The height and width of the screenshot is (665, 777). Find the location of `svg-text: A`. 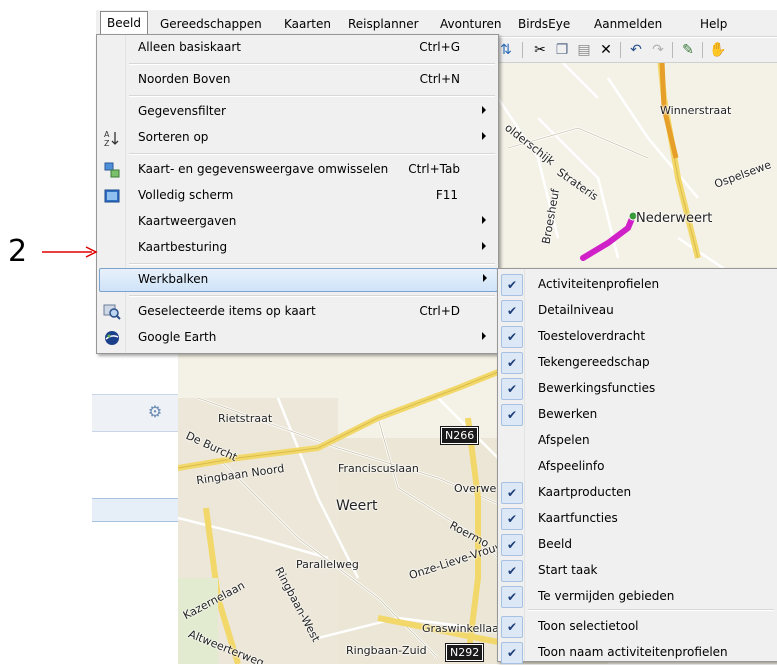

svg-text: A is located at coordinates (107, 134).